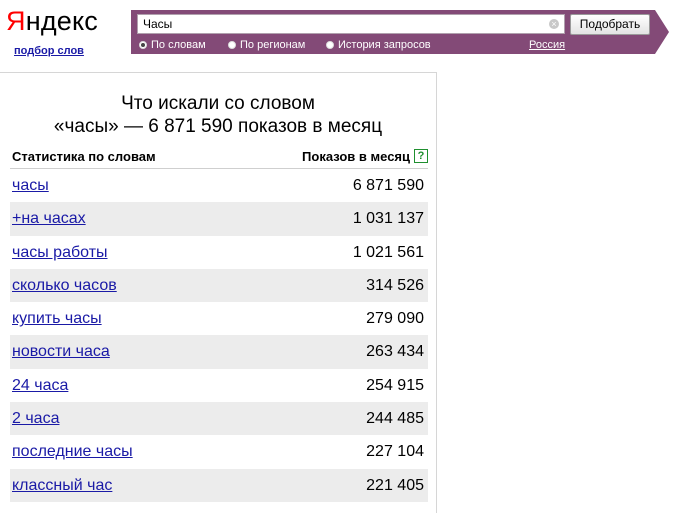 Image resolution: width=680 pixels, height=513 pixels. Describe the element at coordinates (547, 45) in the screenshot. I see `region-link: Россия` at that location.